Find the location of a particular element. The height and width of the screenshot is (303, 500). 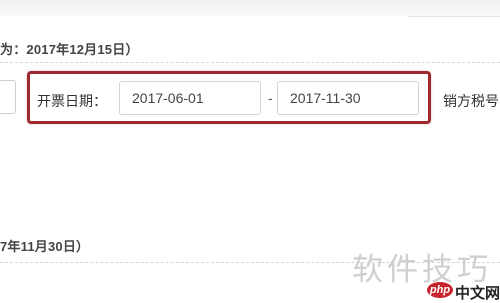

previous-field-input is located at coordinates (8, 97).